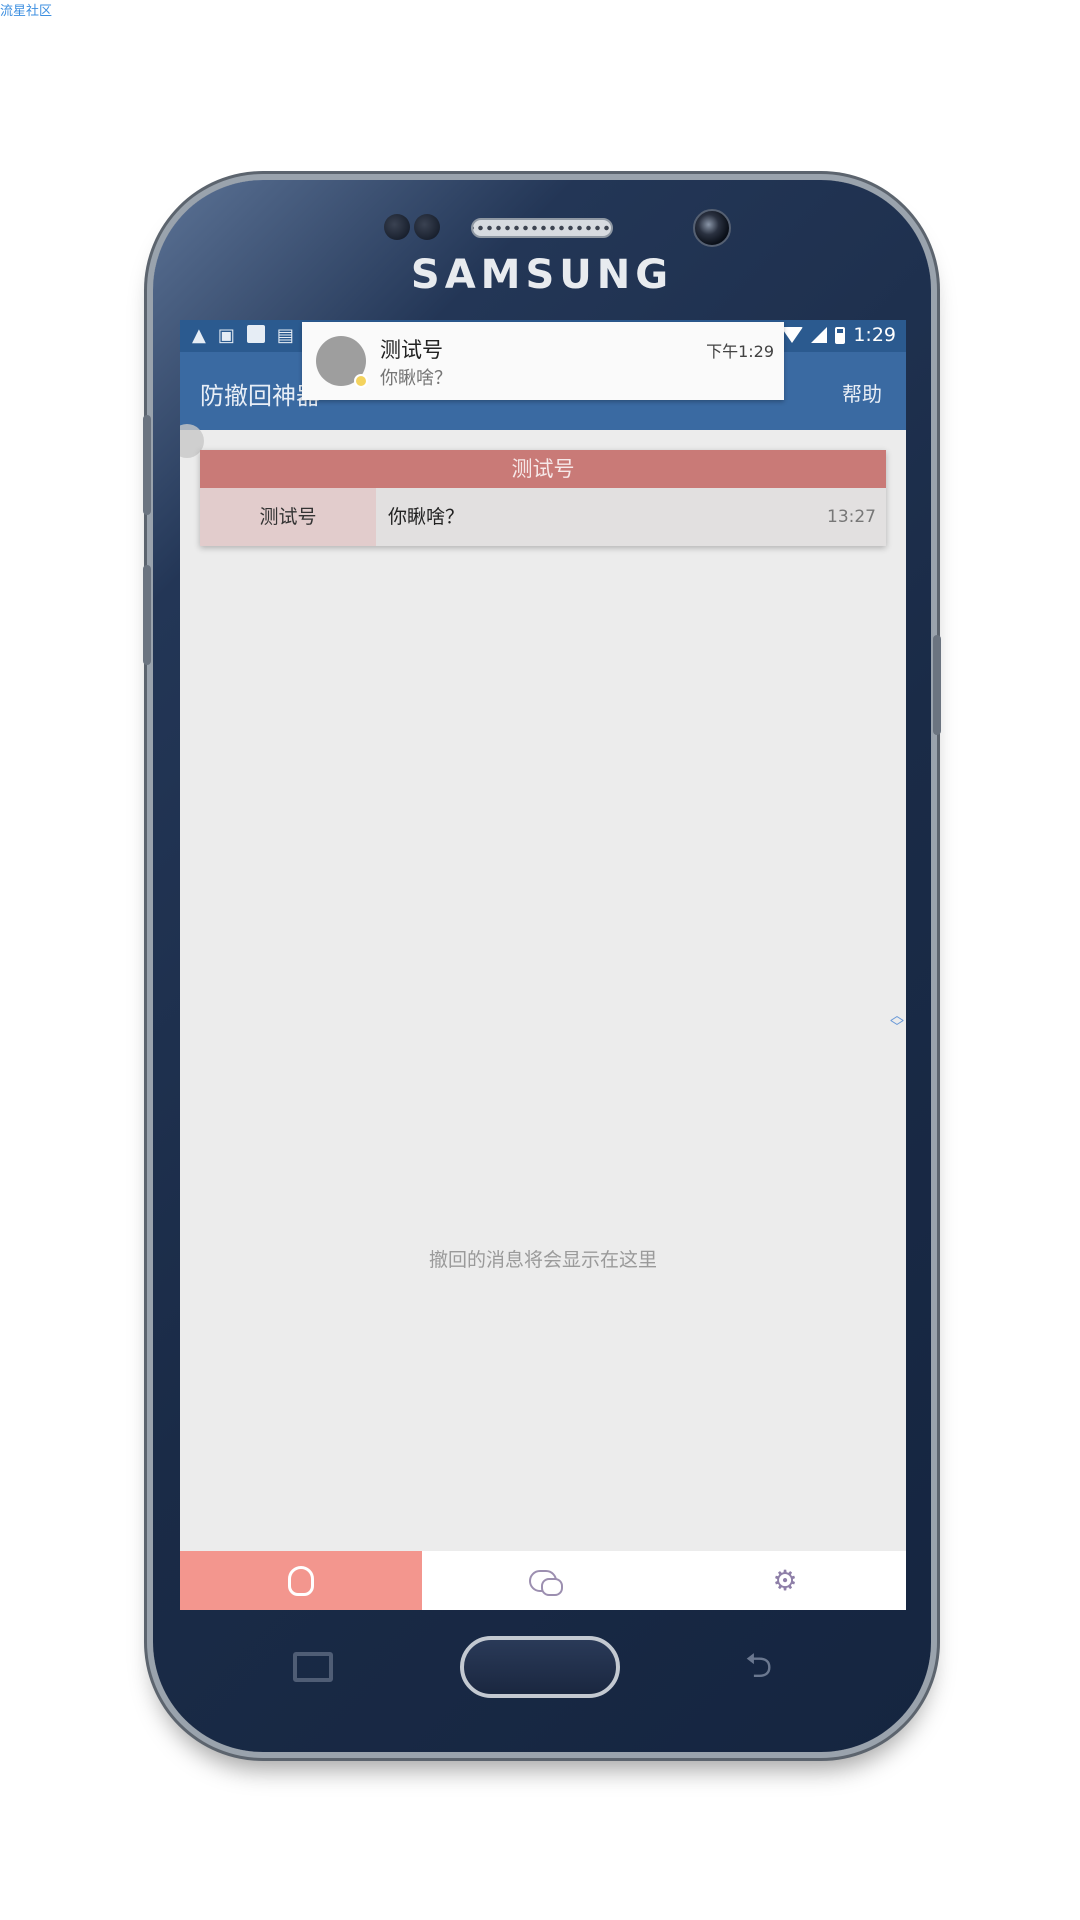  What do you see at coordinates (397, 227) in the screenshot?
I see `proximity-sensor` at bounding box center [397, 227].